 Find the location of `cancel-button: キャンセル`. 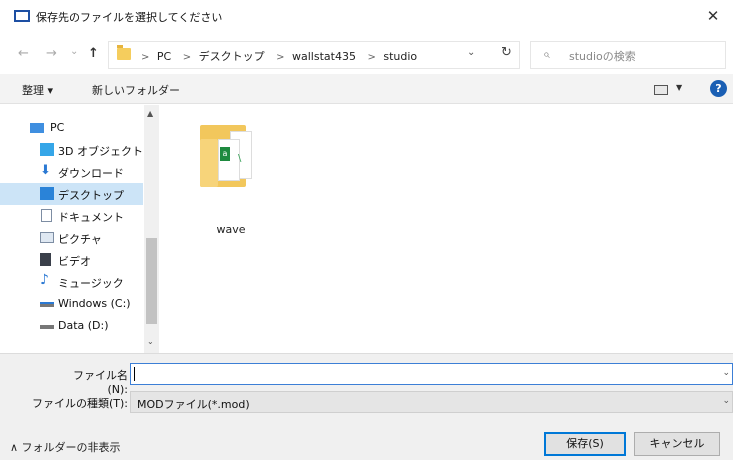

cancel-button: キャンセル is located at coordinates (677, 444).